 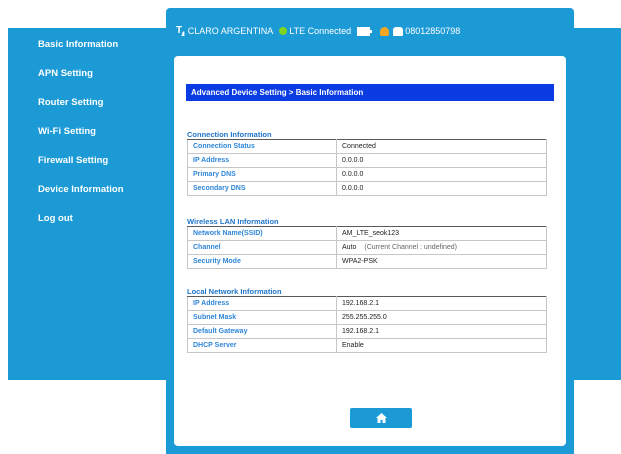 I want to click on channel-note: (Current Channel : undefined), so click(x=411, y=247).